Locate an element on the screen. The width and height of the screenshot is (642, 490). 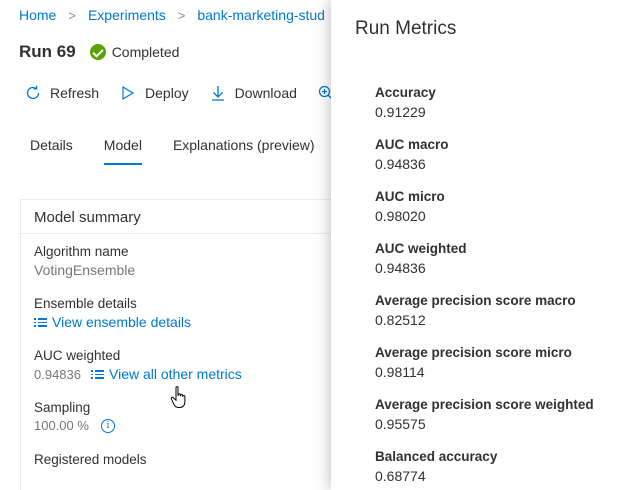
metric-value: 0.95575 is located at coordinates (400, 424).